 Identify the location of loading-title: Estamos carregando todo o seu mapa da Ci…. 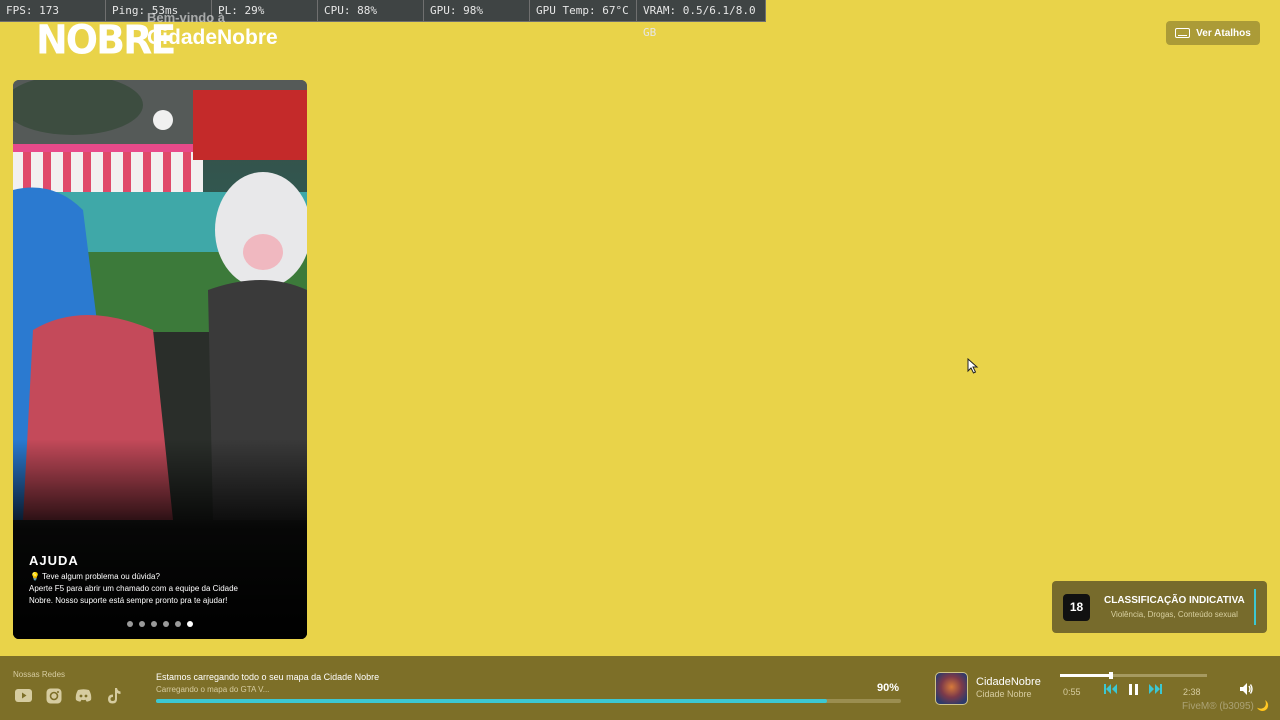
(268, 677).